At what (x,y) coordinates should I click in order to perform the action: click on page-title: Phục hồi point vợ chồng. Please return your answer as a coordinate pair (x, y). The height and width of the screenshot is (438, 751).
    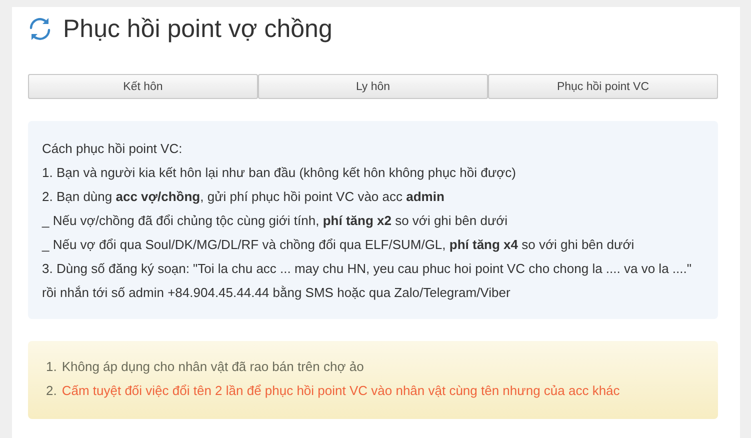
    Looking at the image, I should click on (197, 29).